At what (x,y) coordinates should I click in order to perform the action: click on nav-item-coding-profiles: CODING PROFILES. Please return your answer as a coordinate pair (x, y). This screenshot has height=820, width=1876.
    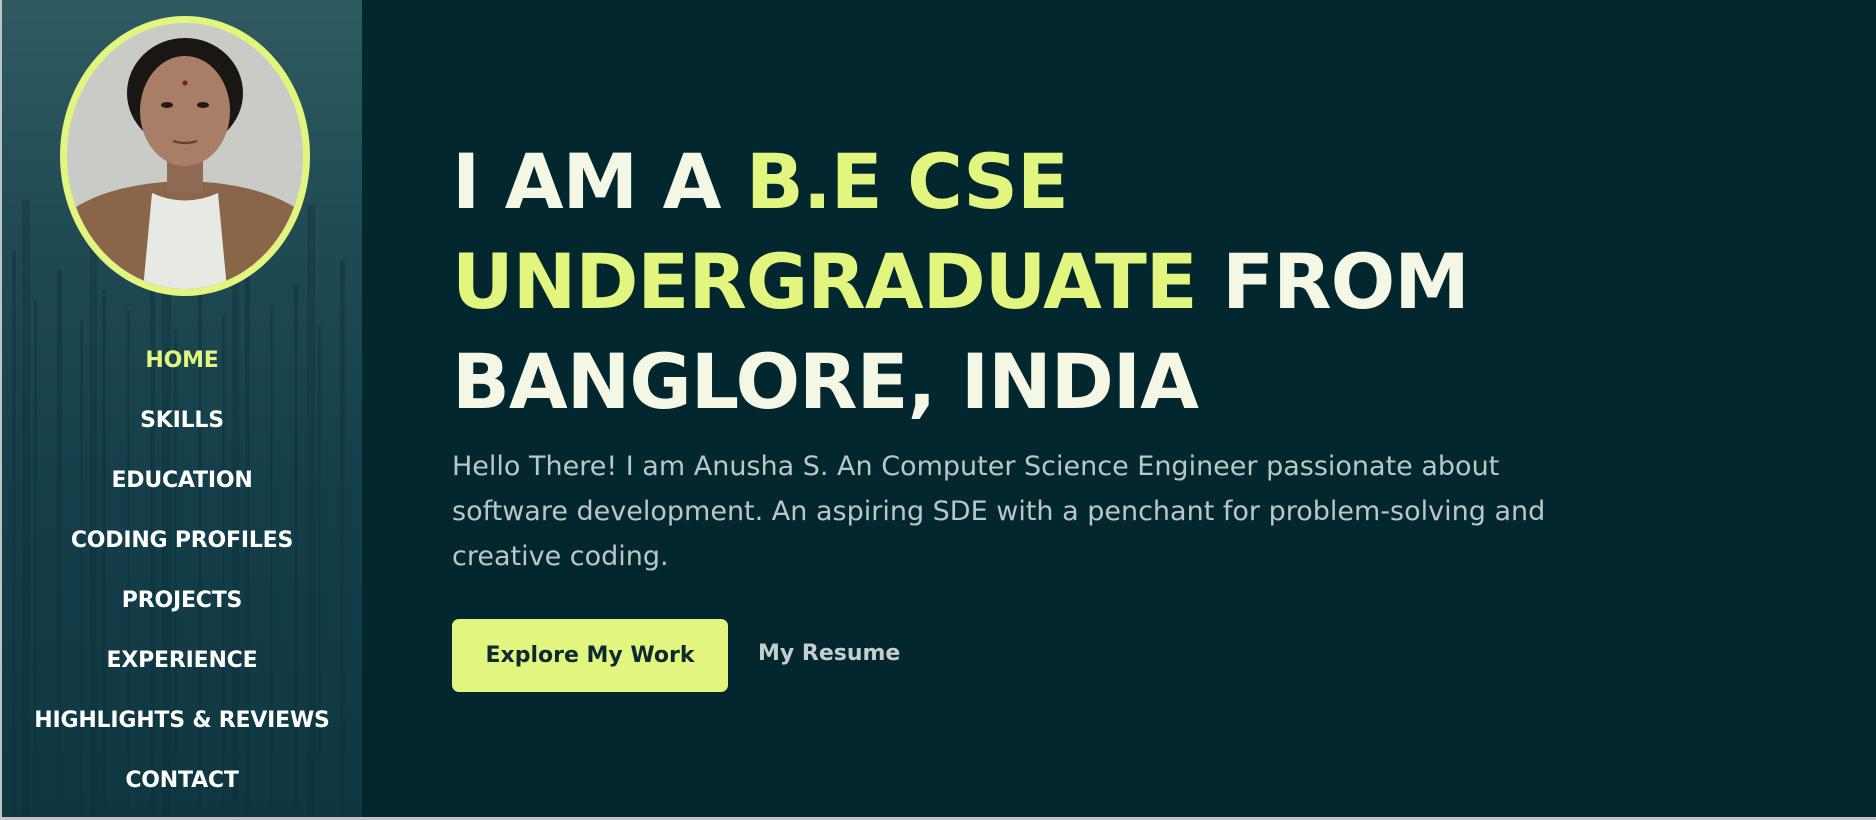
    Looking at the image, I should click on (182, 540).